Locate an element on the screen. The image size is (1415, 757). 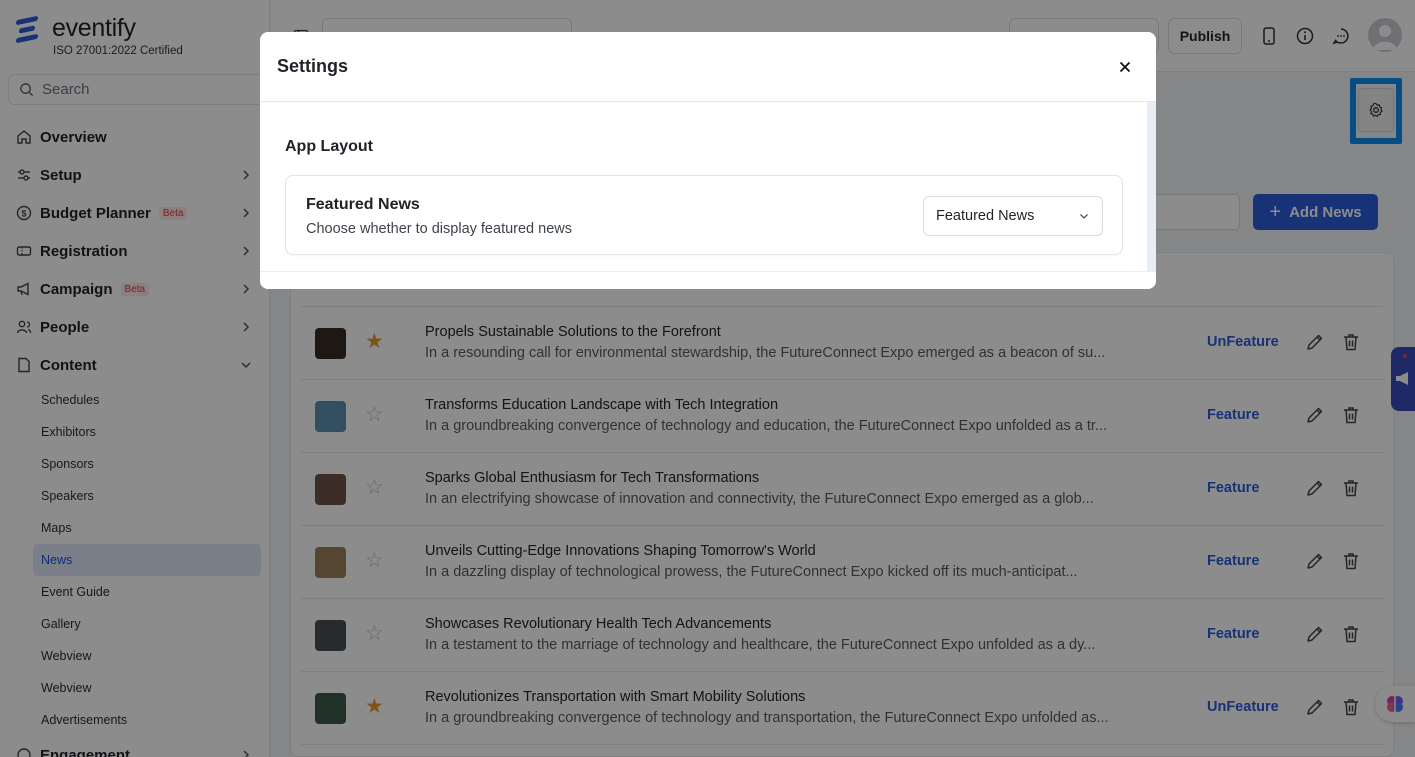
select-value: Featured News is located at coordinates (985, 216).